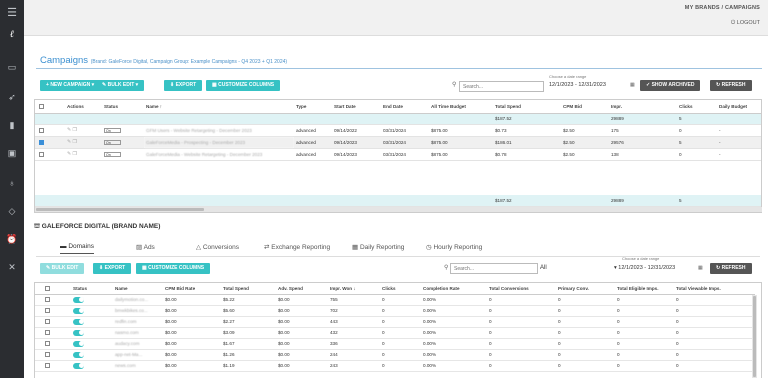  Describe the element at coordinates (356, 107) in the screenshot. I see `col-start-date: Start Date` at that location.